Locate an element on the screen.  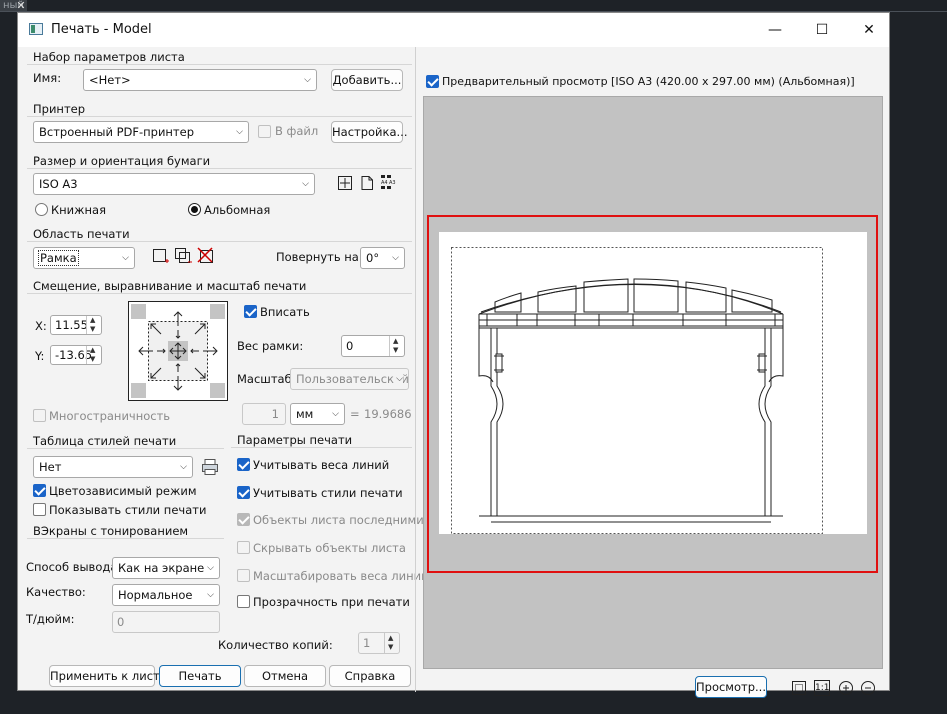
scale-combo: Пользовательский ⌵ is located at coordinates (349, 379).